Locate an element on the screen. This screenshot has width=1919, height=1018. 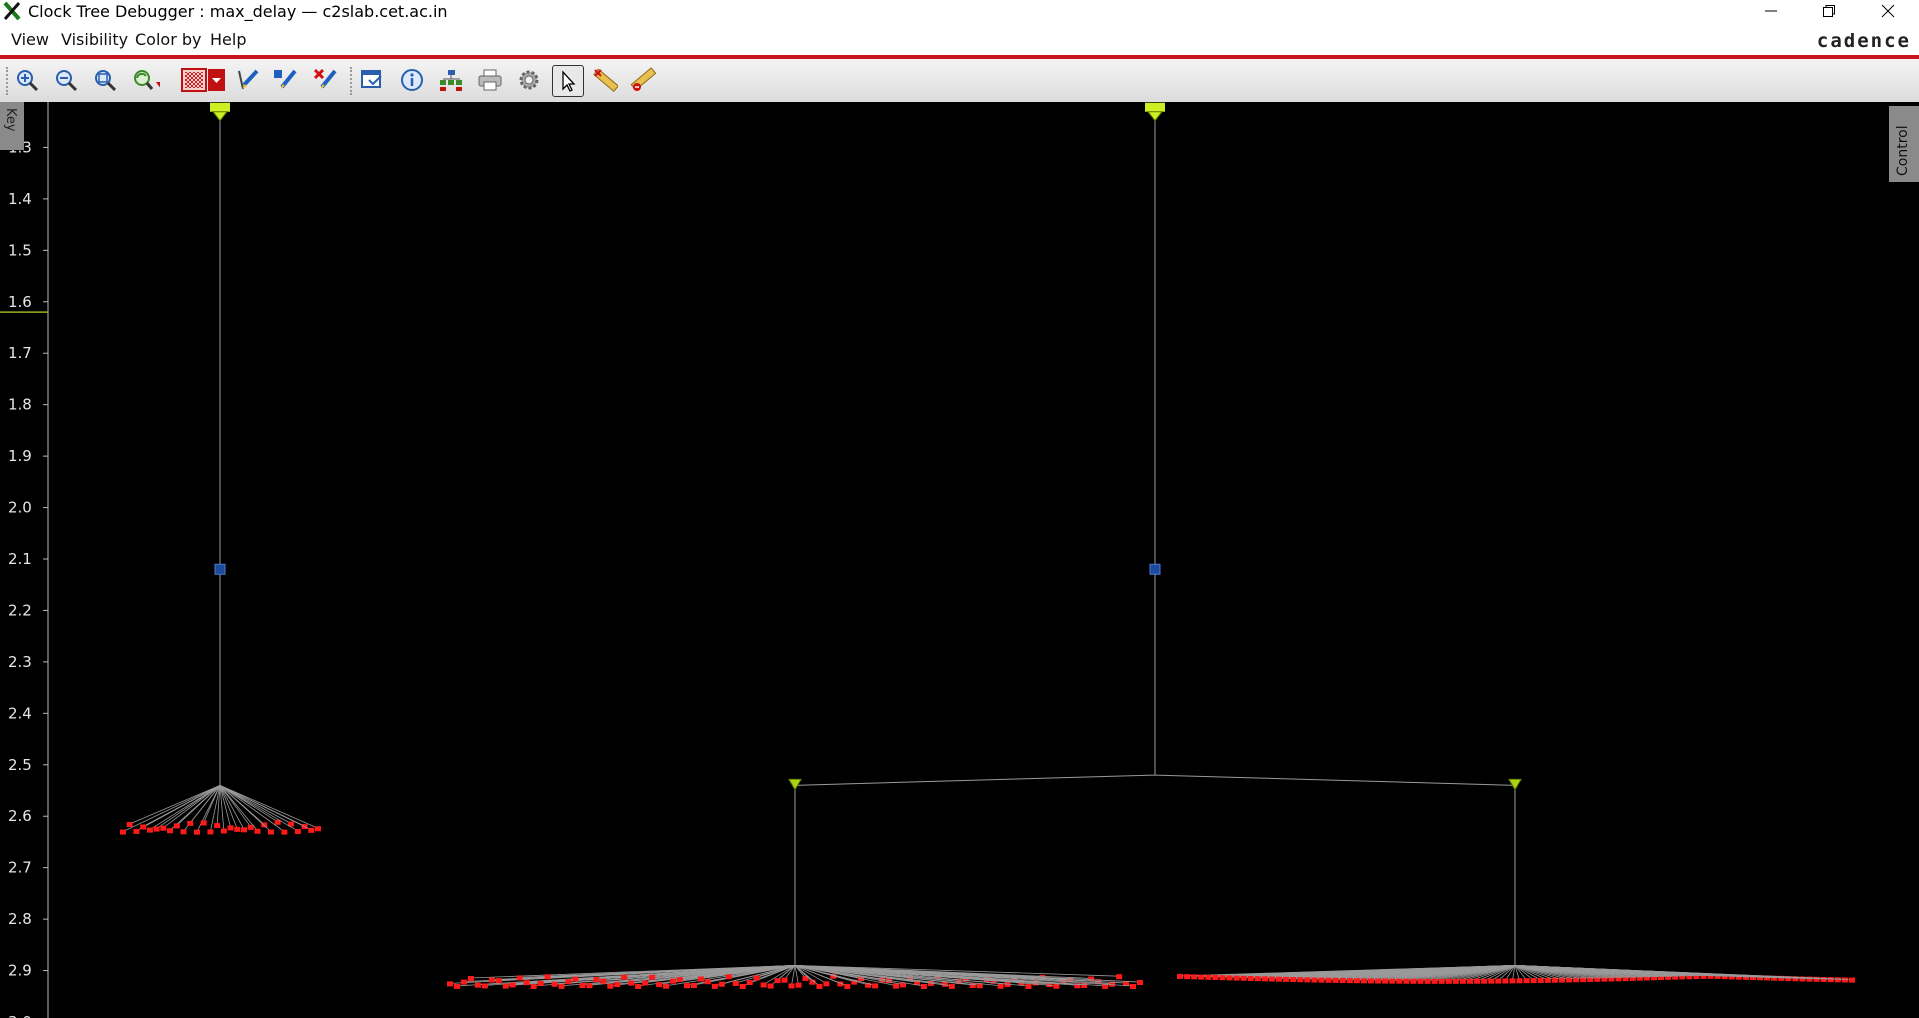
zoom-previous-button is located at coordinates (145, 80).